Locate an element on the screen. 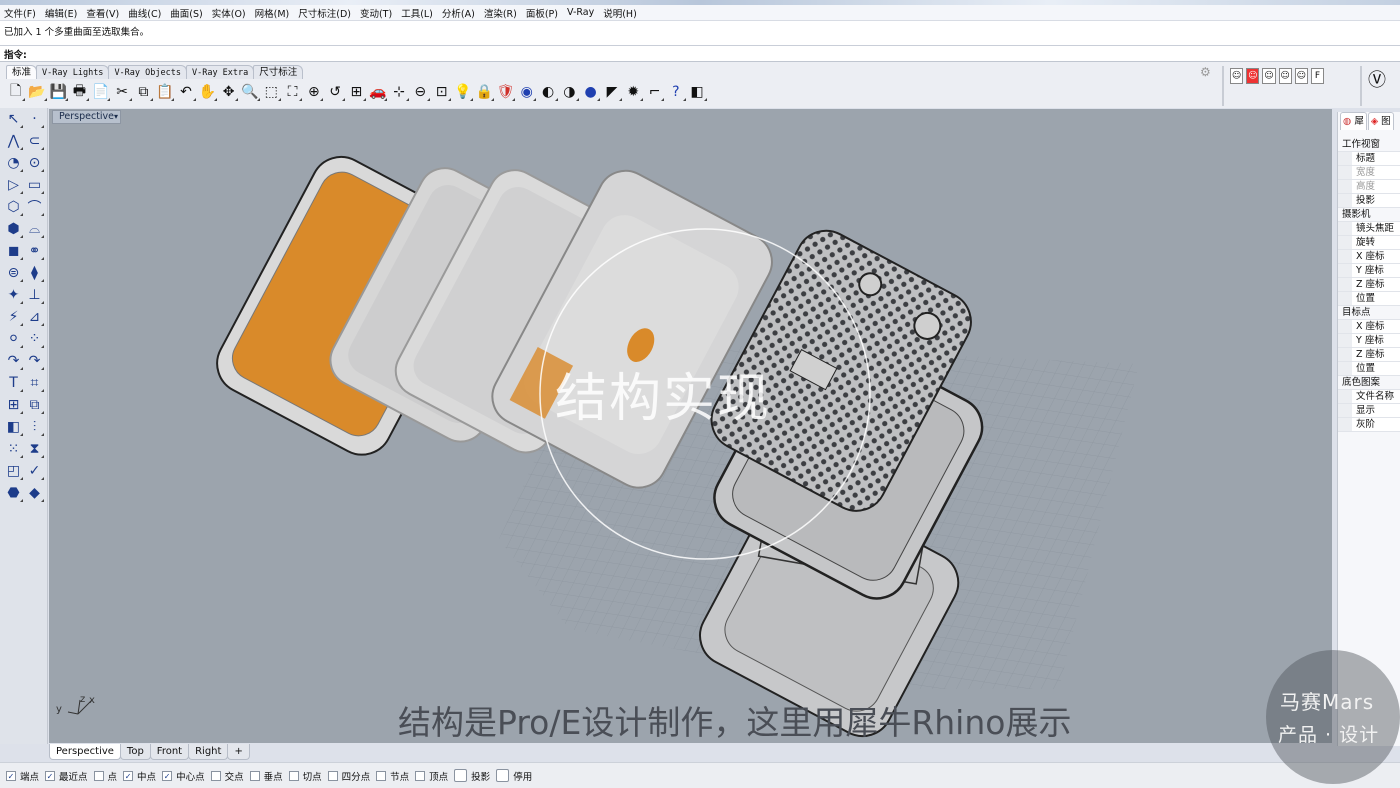 The height and width of the screenshot is (788, 1400). menu-item: 工具(L) is located at coordinates (417, 13).